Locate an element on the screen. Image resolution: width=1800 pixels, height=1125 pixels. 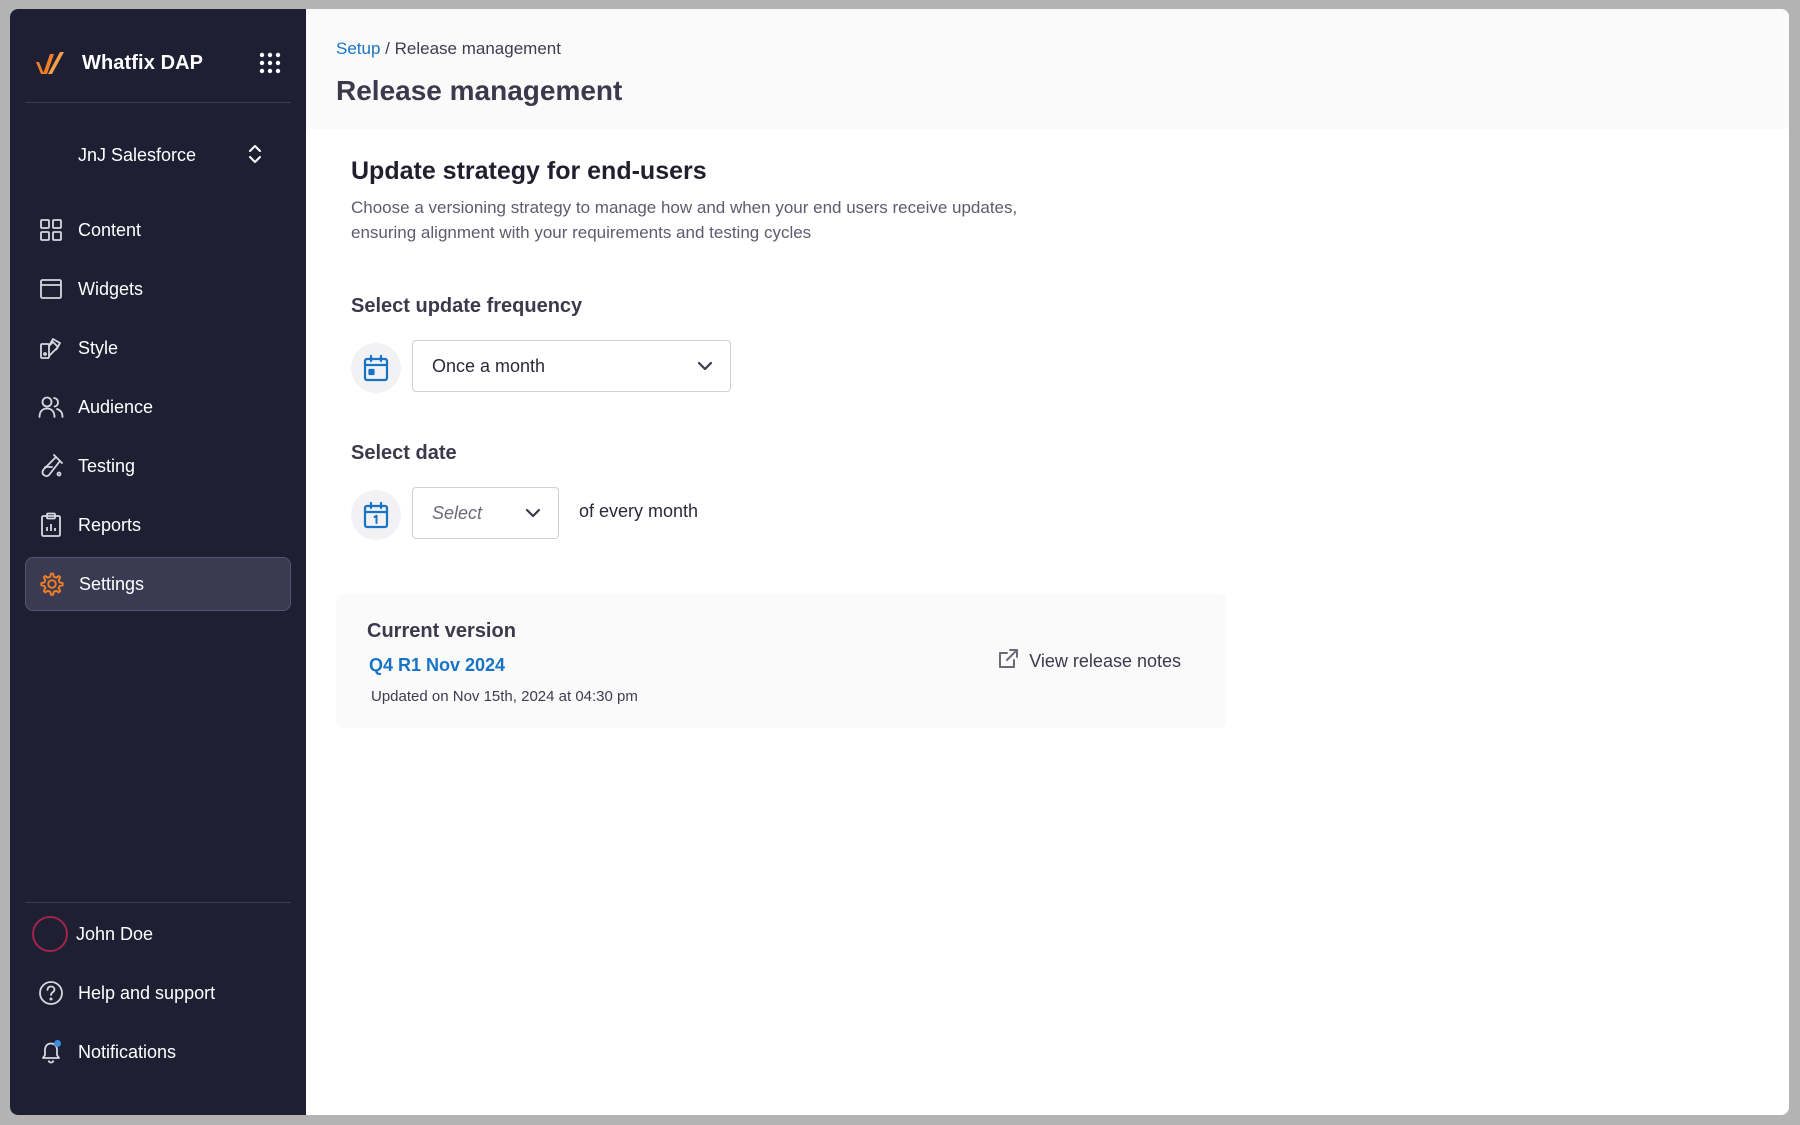
whatfix-logo-icon is located at coordinates (50, 63).